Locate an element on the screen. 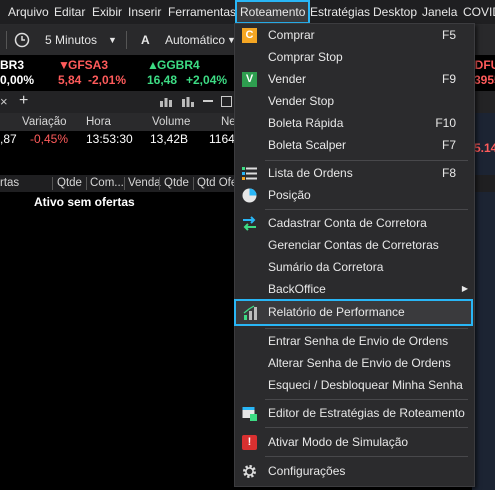  column-header: Volume is located at coordinates (171, 122).